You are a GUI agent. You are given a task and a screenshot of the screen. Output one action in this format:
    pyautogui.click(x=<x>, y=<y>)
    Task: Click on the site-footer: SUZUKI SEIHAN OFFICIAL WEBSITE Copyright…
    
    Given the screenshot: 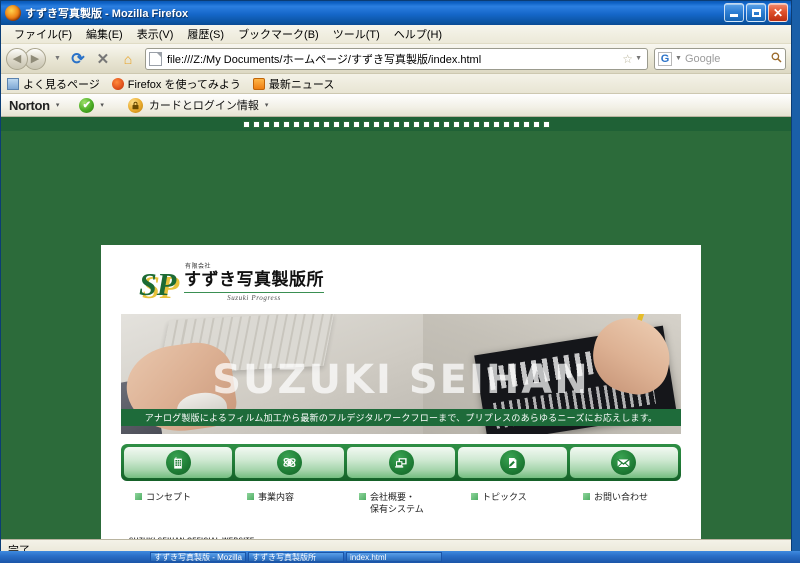 What is the action you would take?
    pyautogui.click(x=405, y=538)
    